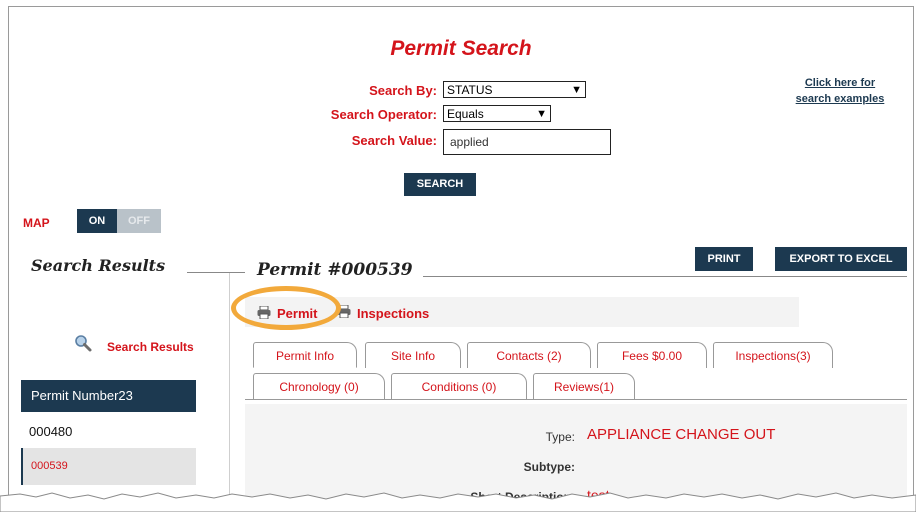 This screenshot has width=916, height=512. Describe the element at coordinates (527, 142) in the screenshot. I see `search-value-input` at that location.